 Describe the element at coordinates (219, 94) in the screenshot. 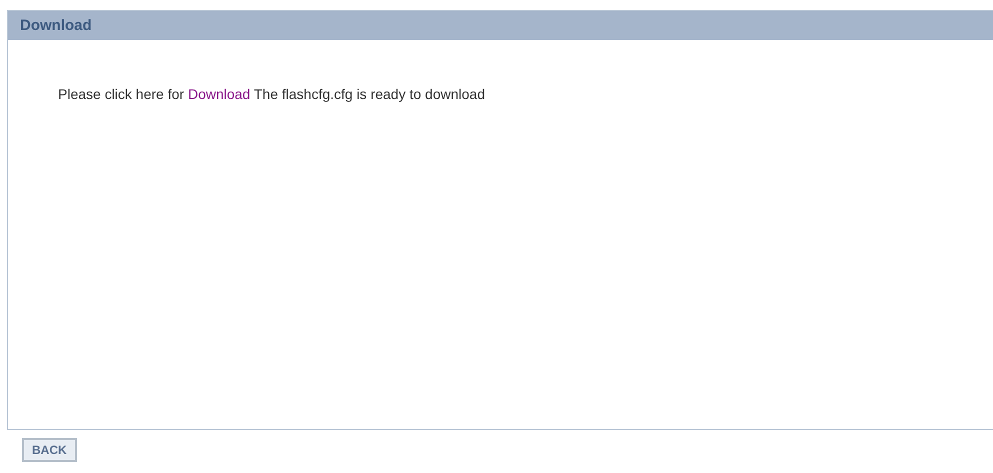

I see `download-link: Download` at that location.